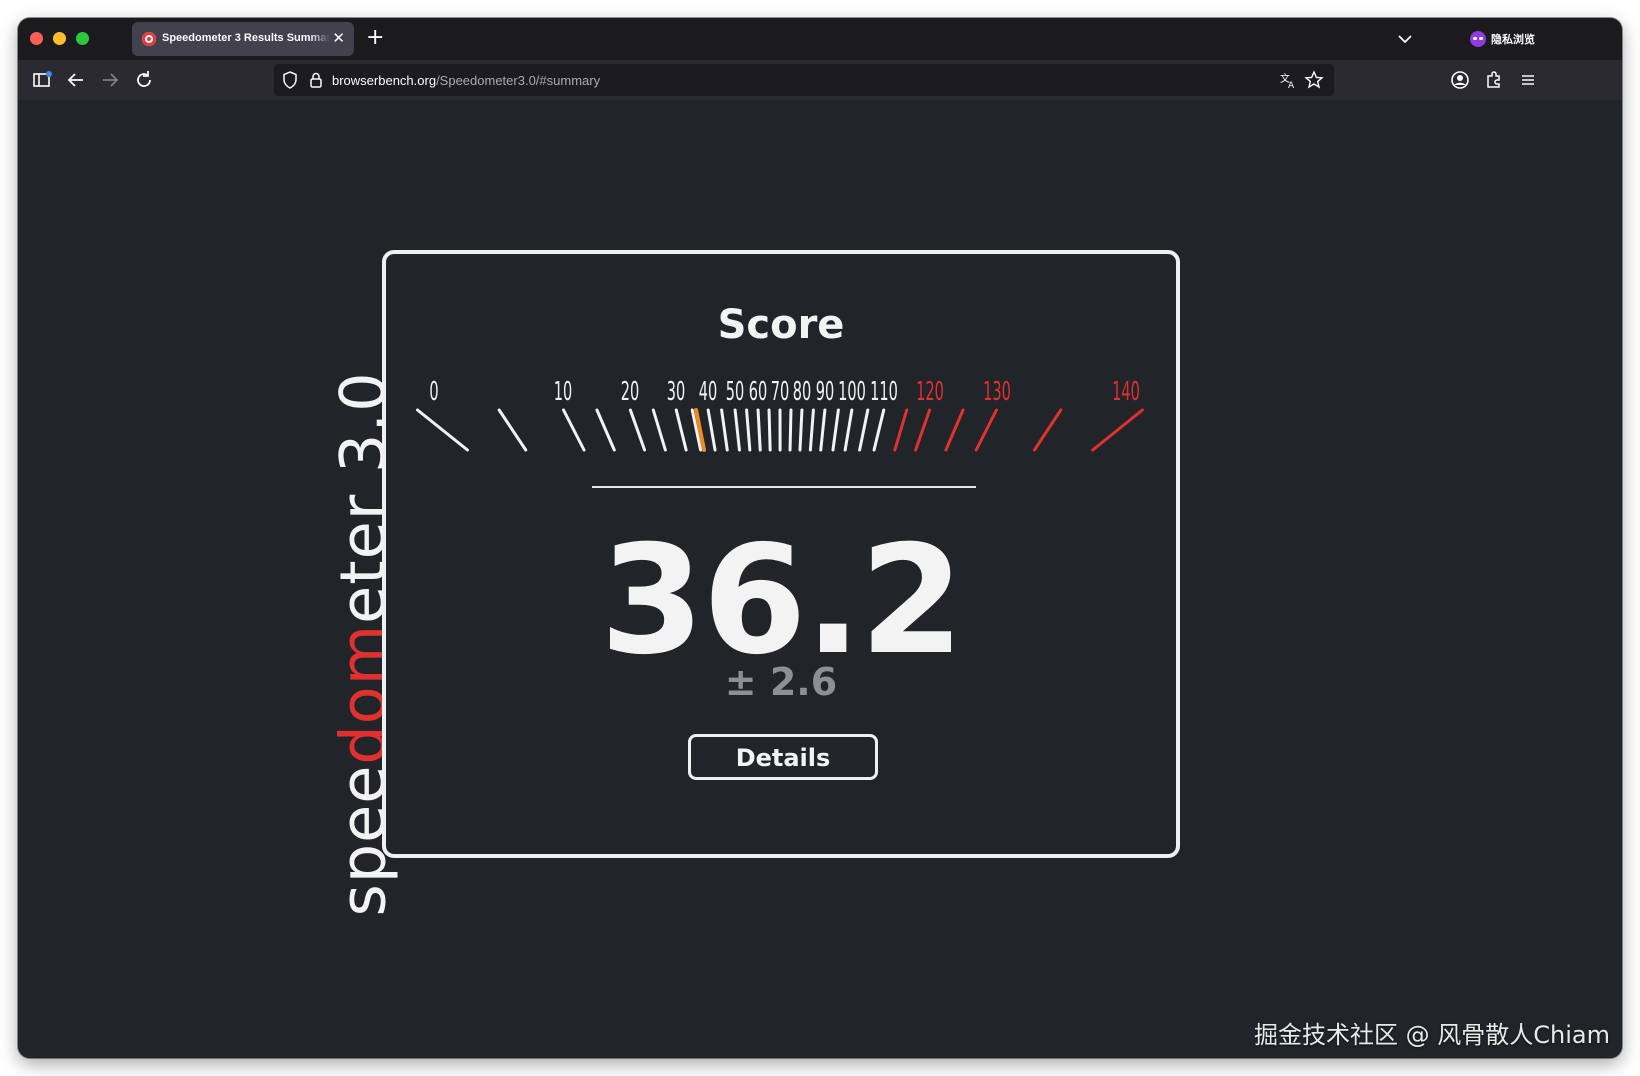 This screenshot has width=1640, height=1076. What do you see at coordinates (433, 392) in the screenshot?
I see `gauge-label: 0` at bounding box center [433, 392].